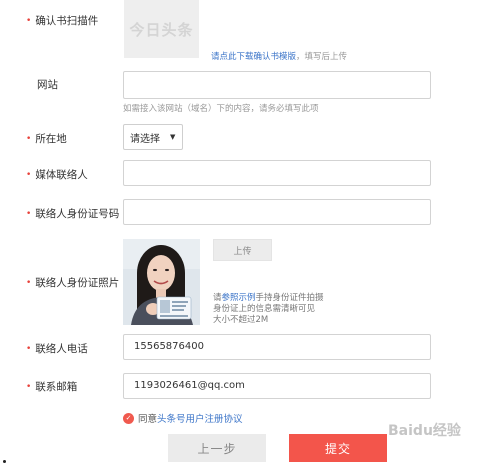 The width and height of the screenshot is (500, 468). I want to click on authorization-scan-upload: 今日头条, so click(161, 29).